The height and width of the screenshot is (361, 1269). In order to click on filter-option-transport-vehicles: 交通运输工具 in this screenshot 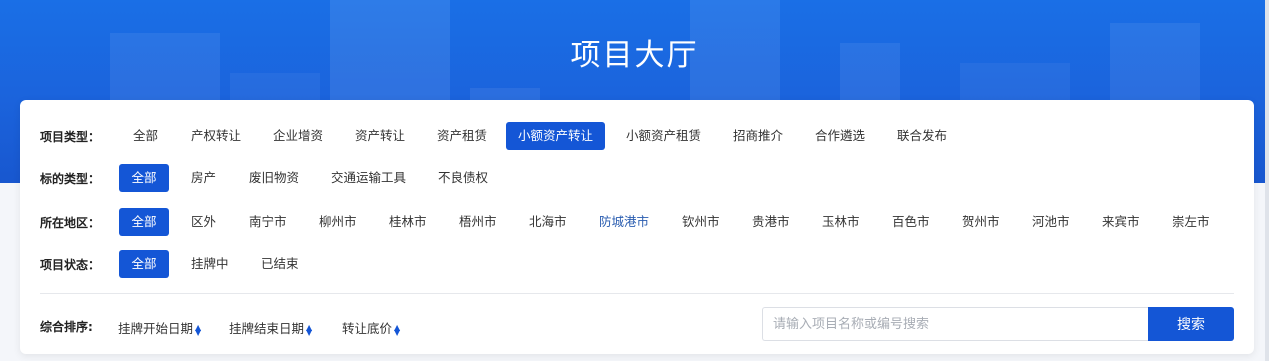, I will do `click(368, 178)`.